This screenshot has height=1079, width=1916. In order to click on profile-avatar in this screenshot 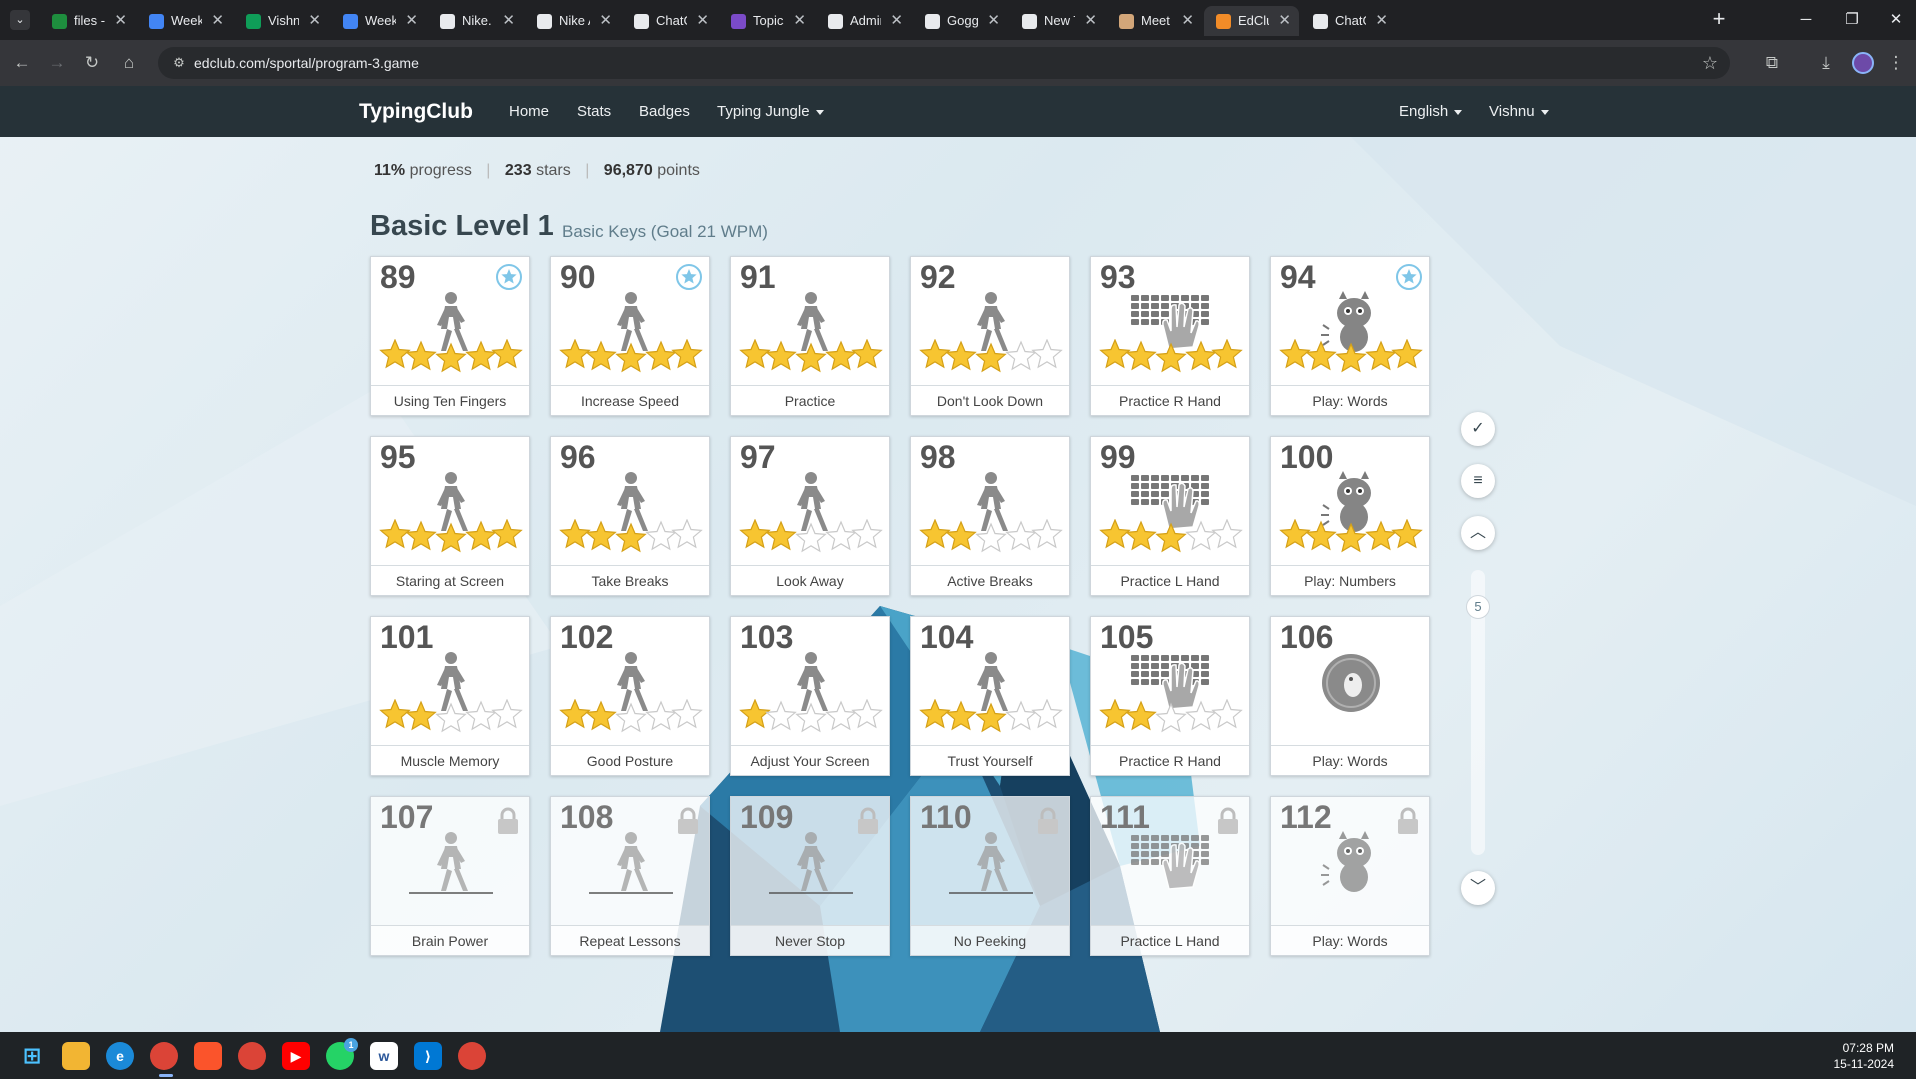, I will do `click(1863, 63)`.